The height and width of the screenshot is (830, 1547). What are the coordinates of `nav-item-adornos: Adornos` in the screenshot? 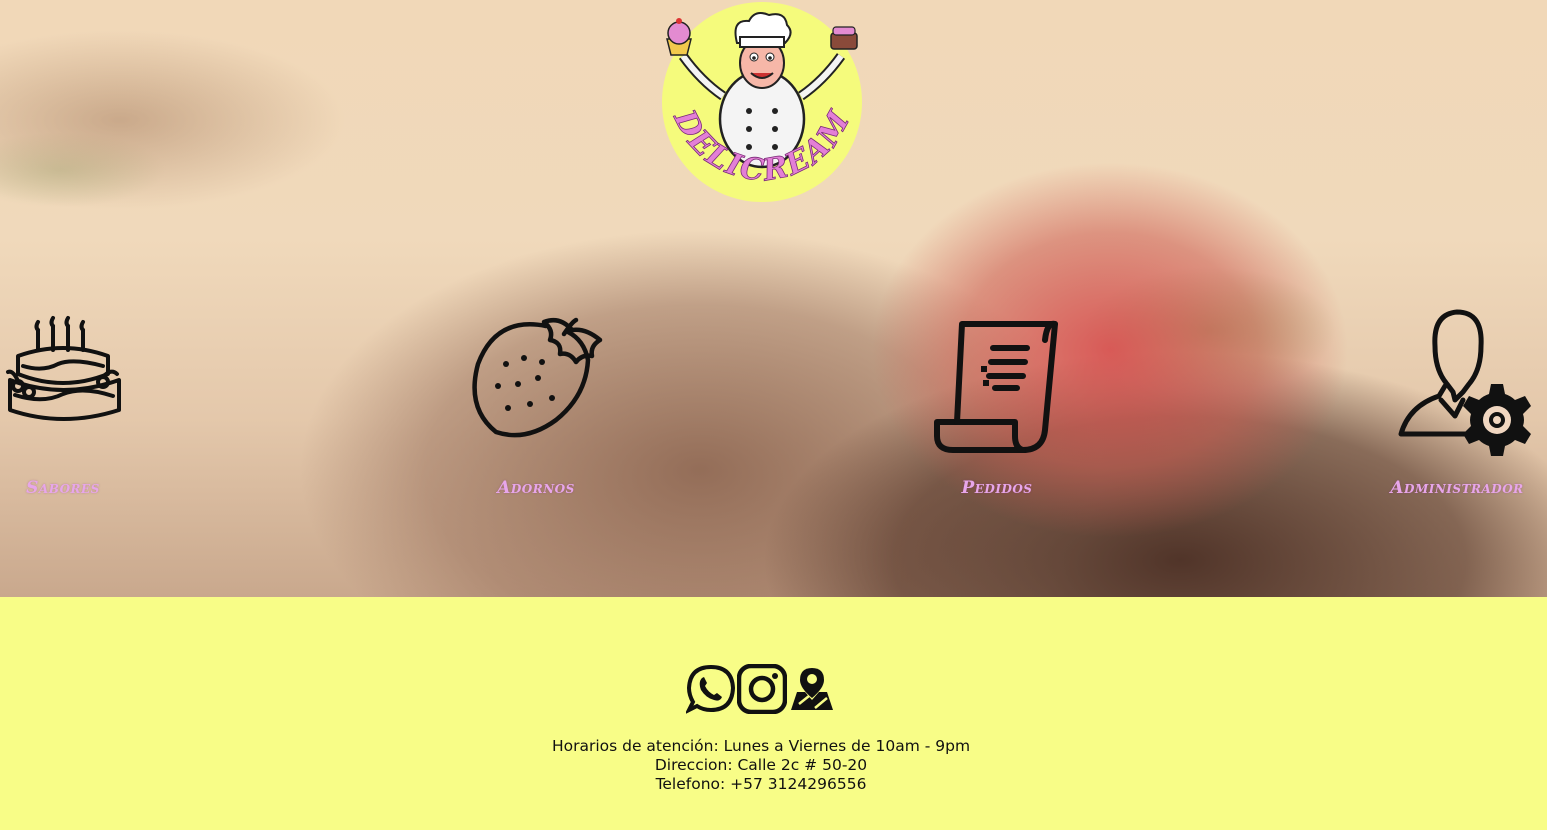 It's located at (536, 405).